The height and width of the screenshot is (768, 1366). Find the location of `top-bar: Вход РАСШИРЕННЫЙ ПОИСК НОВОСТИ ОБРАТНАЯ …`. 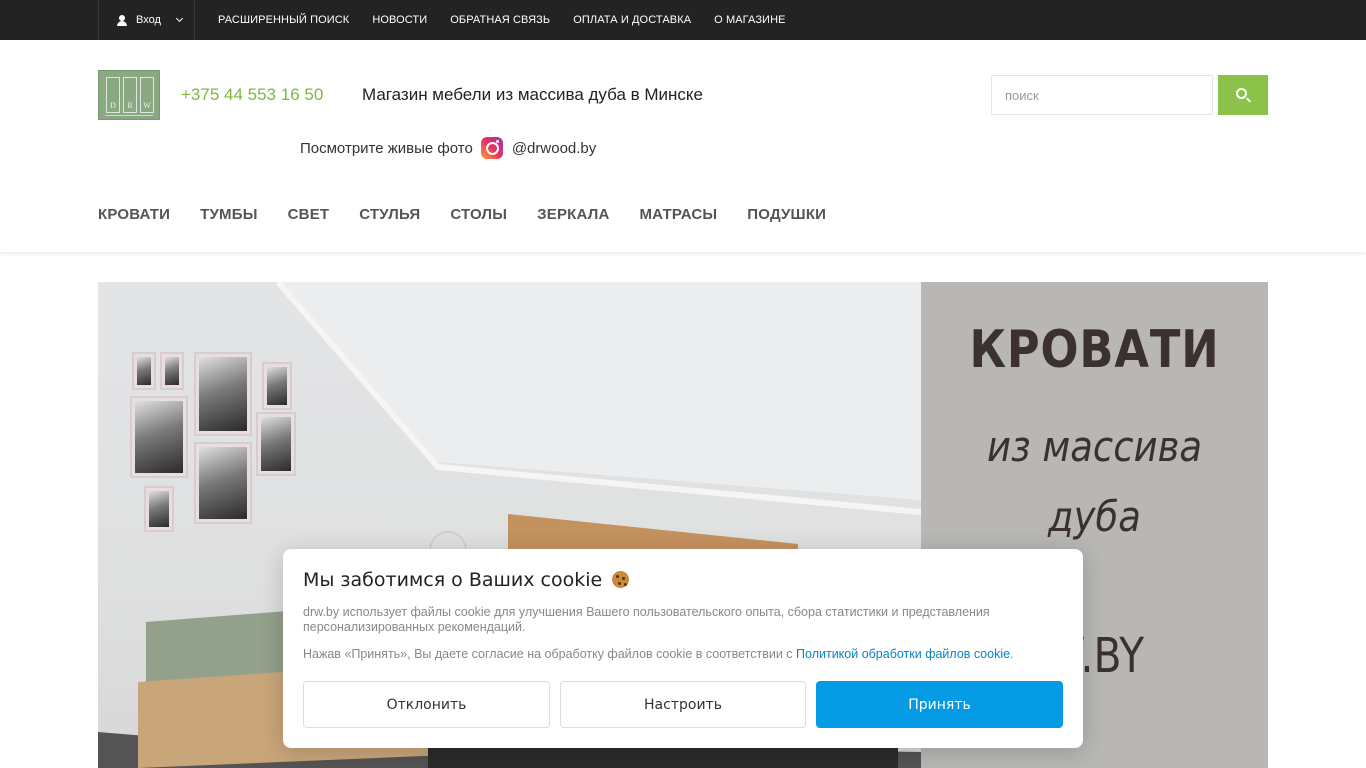

top-bar: Вход РАСШИРЕННЫЙ ПОИСК НОВОСТИ ОБРАТНАЯ … is located at coordinates (683, 20).